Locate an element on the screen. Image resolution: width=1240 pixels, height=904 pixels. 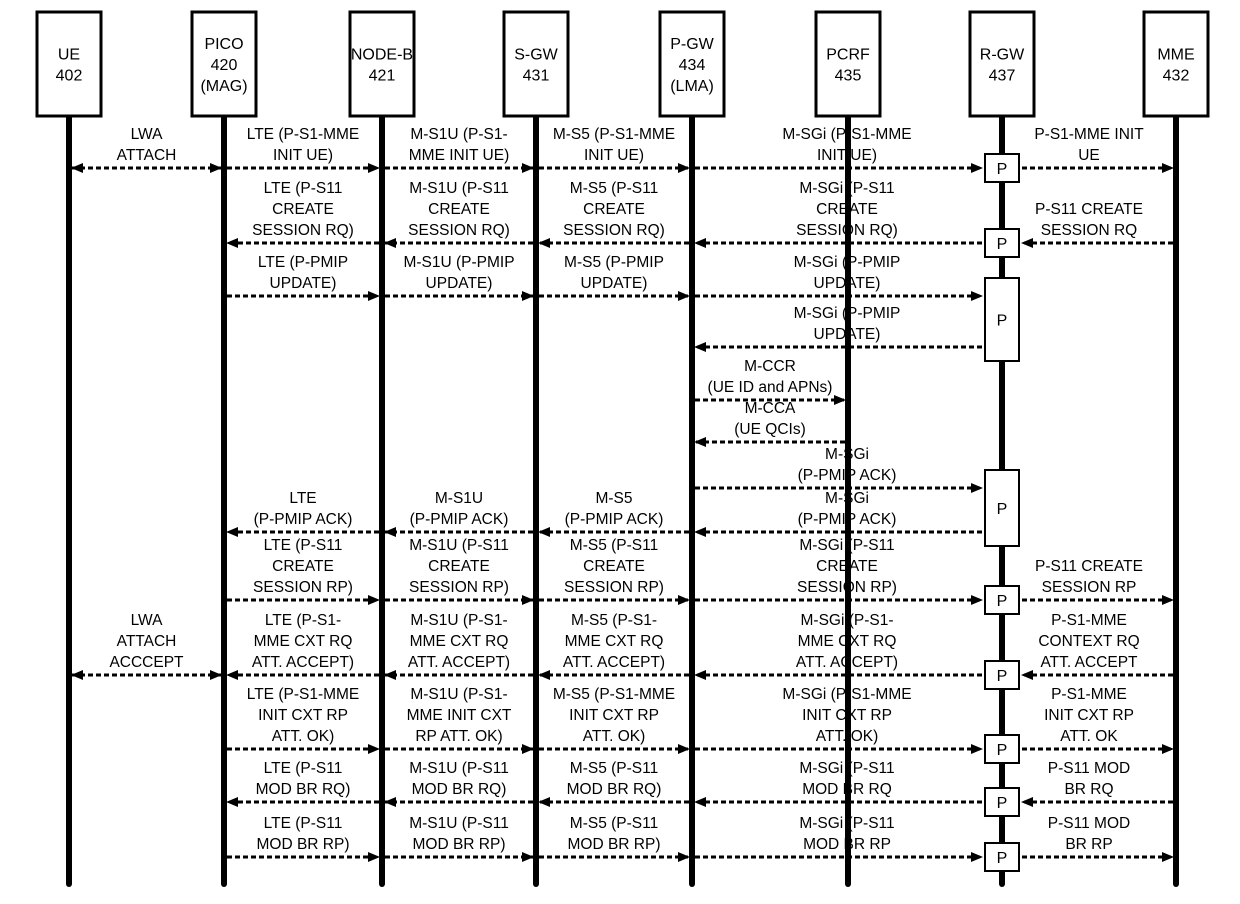
entity-pcrf: PCRF 435 is located at coordinates (848, 64).